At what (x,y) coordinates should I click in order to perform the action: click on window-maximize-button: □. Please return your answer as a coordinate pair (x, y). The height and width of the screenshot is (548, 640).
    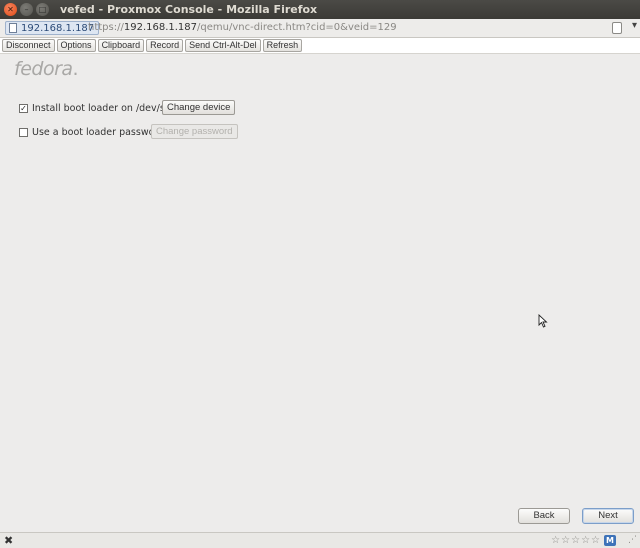
    Looking at the image, I should click on (42, 9).